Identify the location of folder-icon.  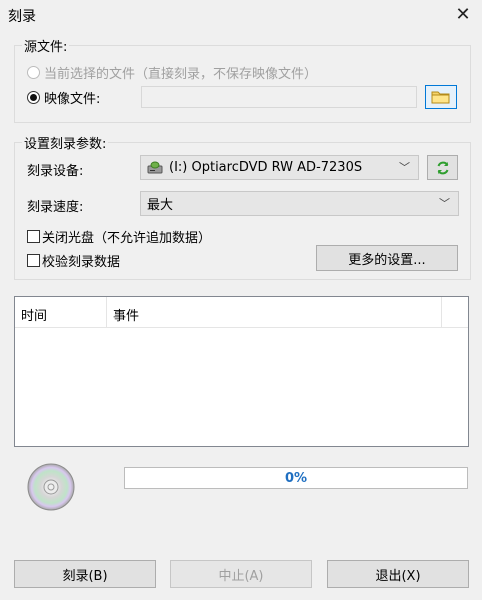
(440, 97).